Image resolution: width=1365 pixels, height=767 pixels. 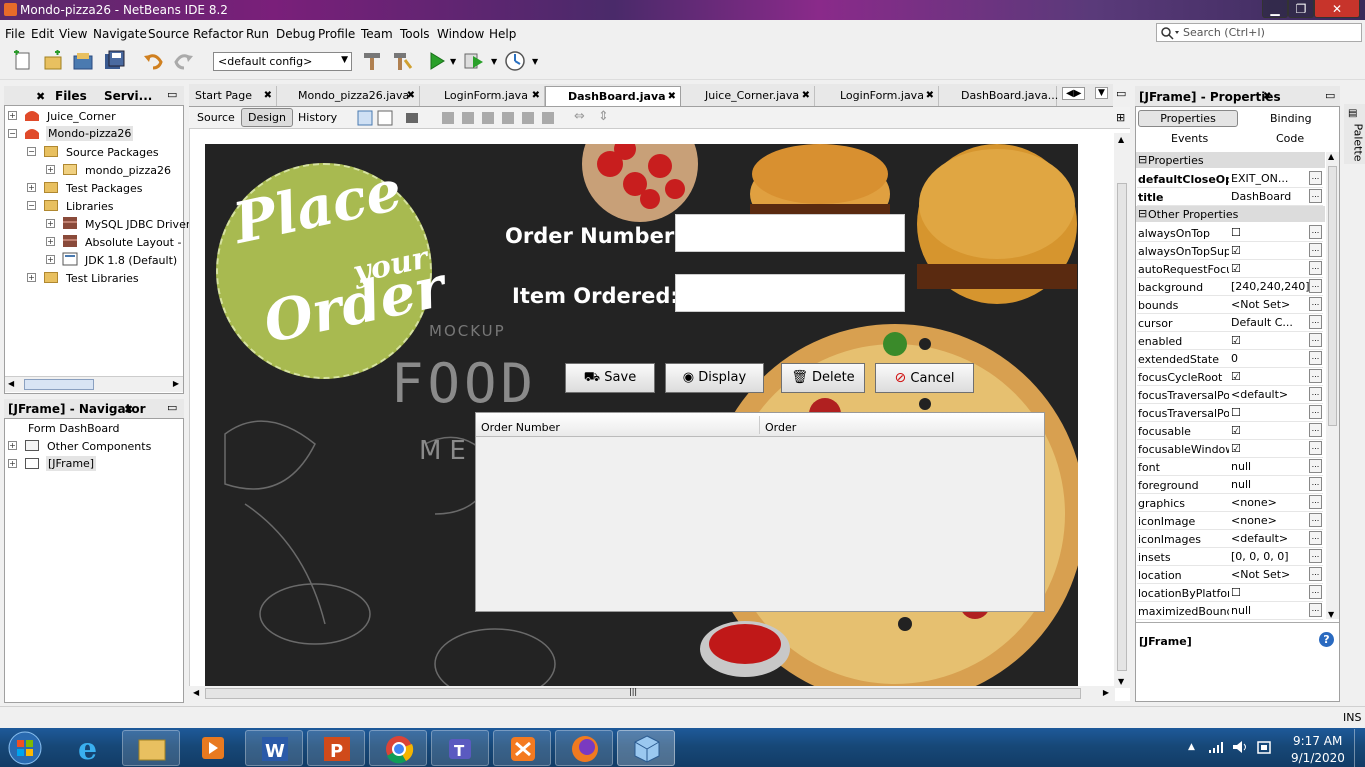 What do you see at coordinates (924, 378) in the screenshot?
I see `cancel-button: ⊘ Cancel` at bounding box center [924, 378].